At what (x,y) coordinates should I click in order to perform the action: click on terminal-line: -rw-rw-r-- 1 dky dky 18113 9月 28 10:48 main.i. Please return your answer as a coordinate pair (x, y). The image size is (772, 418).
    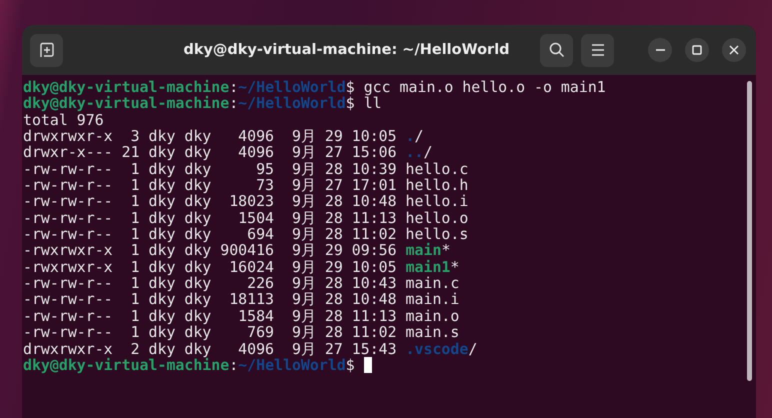
    Looking at the image, I should click on (241, 299).